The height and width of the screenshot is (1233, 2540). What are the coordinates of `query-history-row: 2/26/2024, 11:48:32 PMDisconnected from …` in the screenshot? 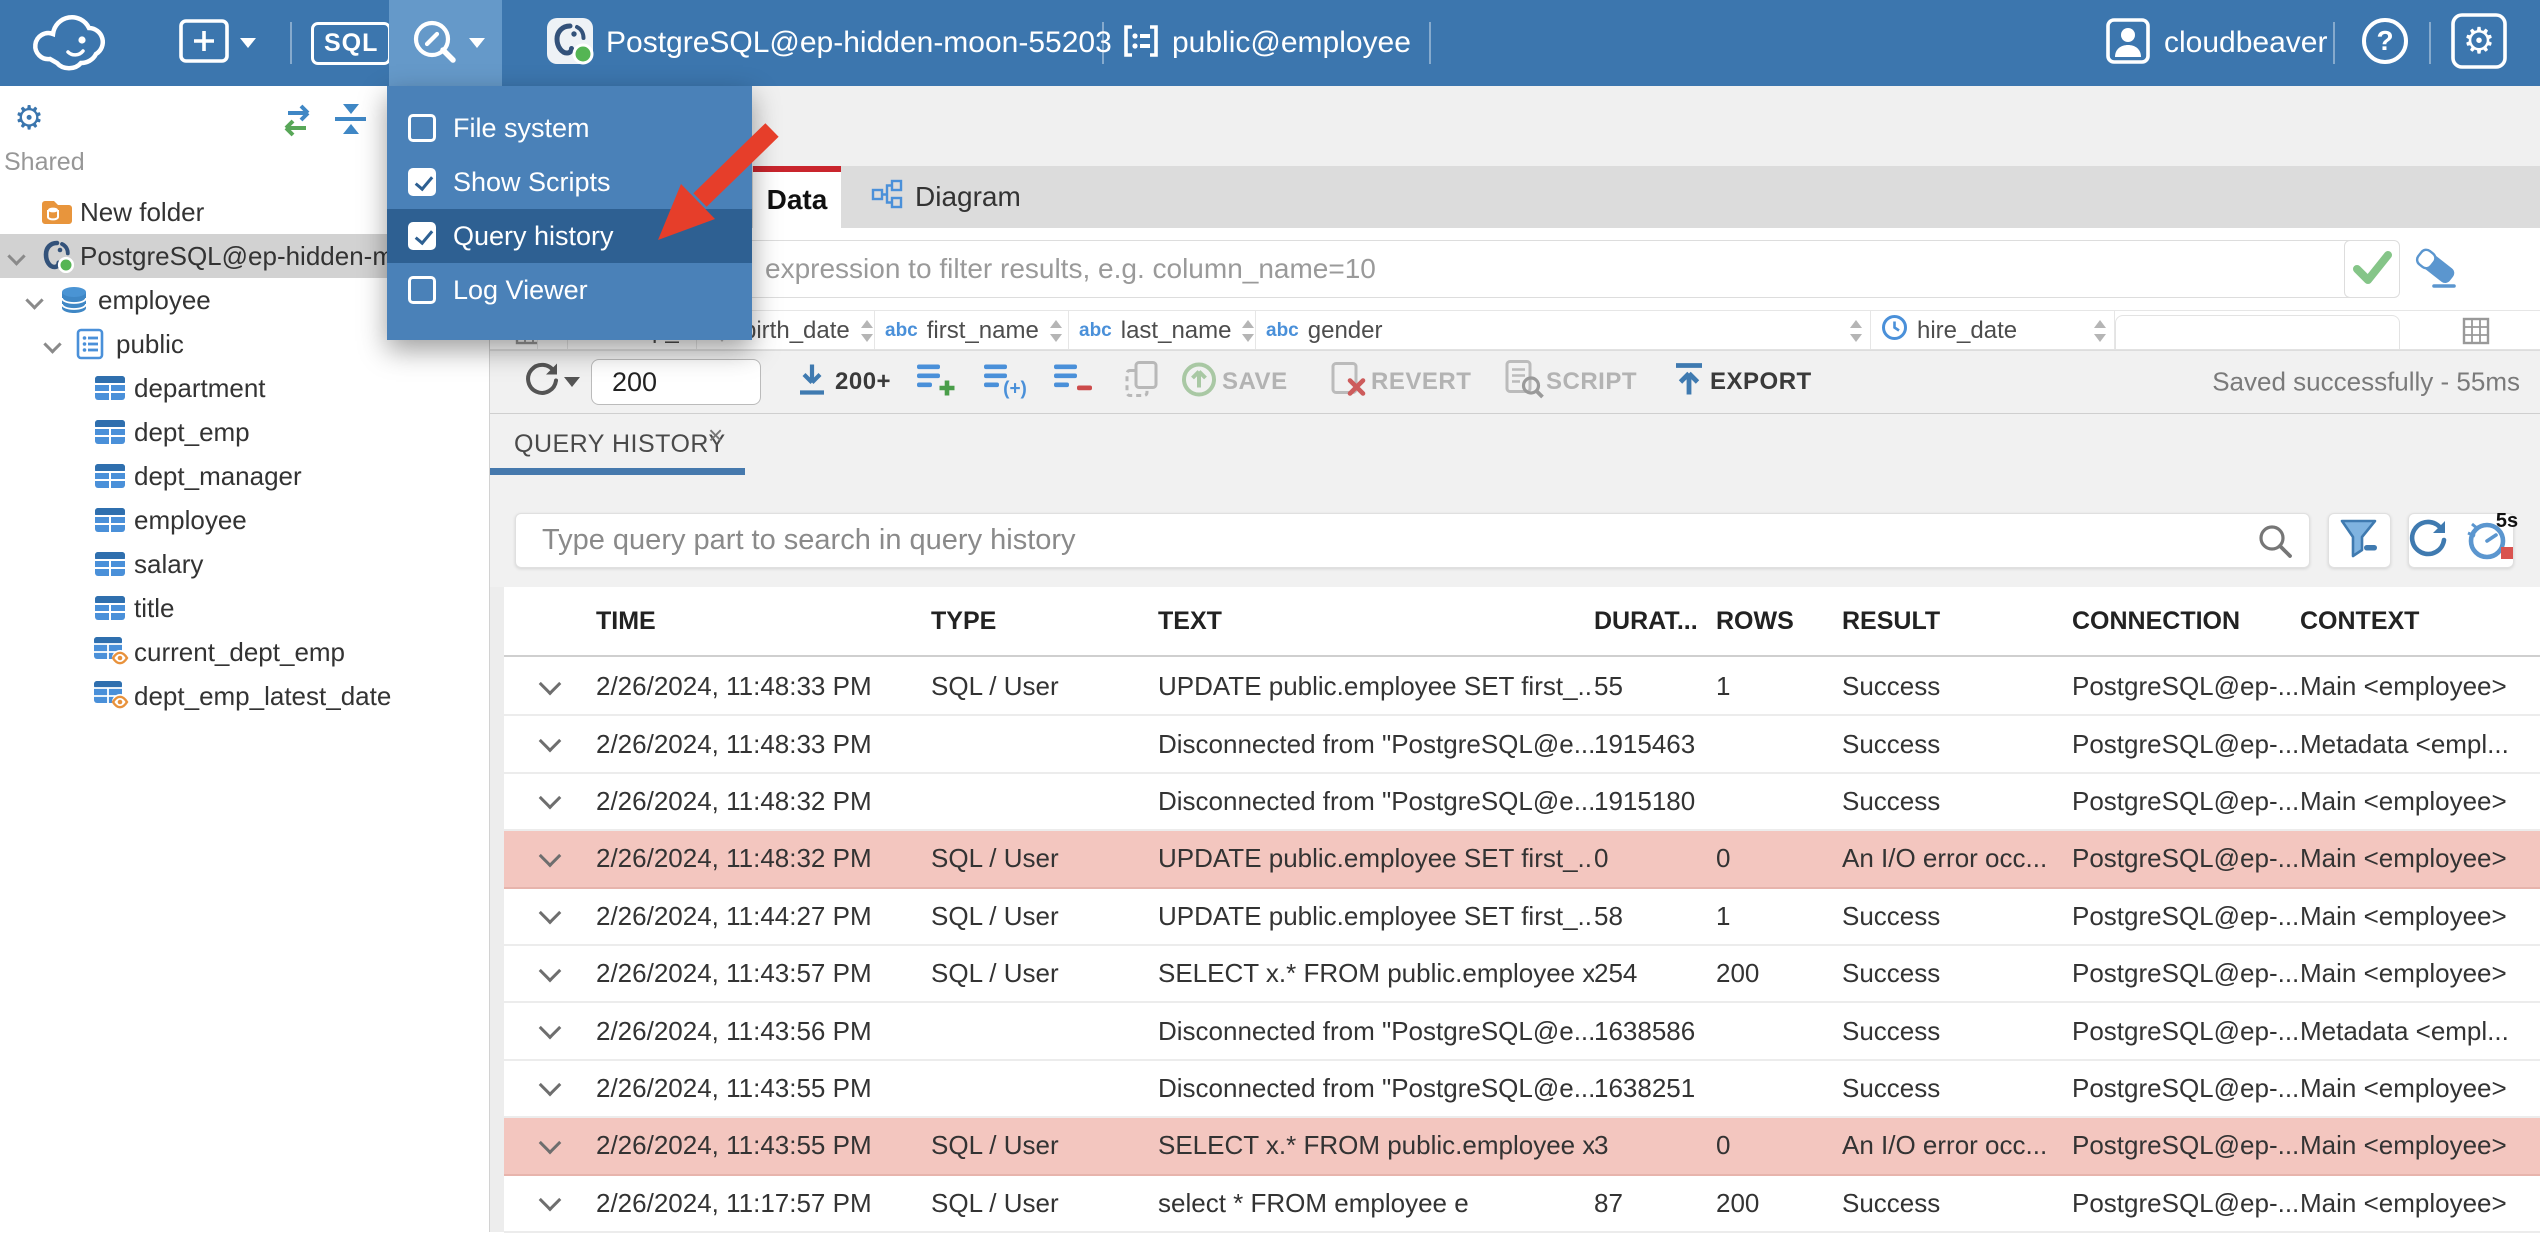 It's located at (1522, 802).